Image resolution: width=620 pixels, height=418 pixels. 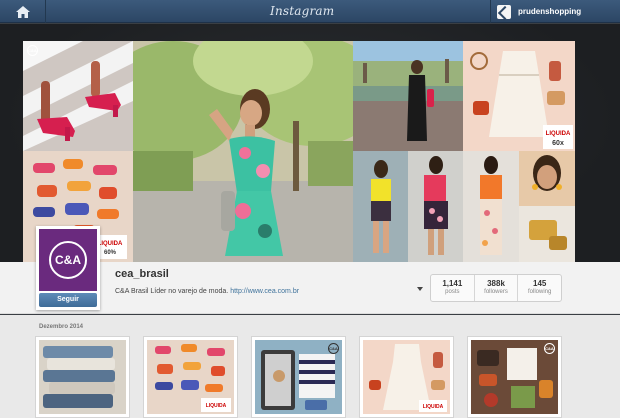 What do you see at coordinates (110, 253) in the screenshot?
I see `svg-text: 60%` at bounding box center [110, 253].